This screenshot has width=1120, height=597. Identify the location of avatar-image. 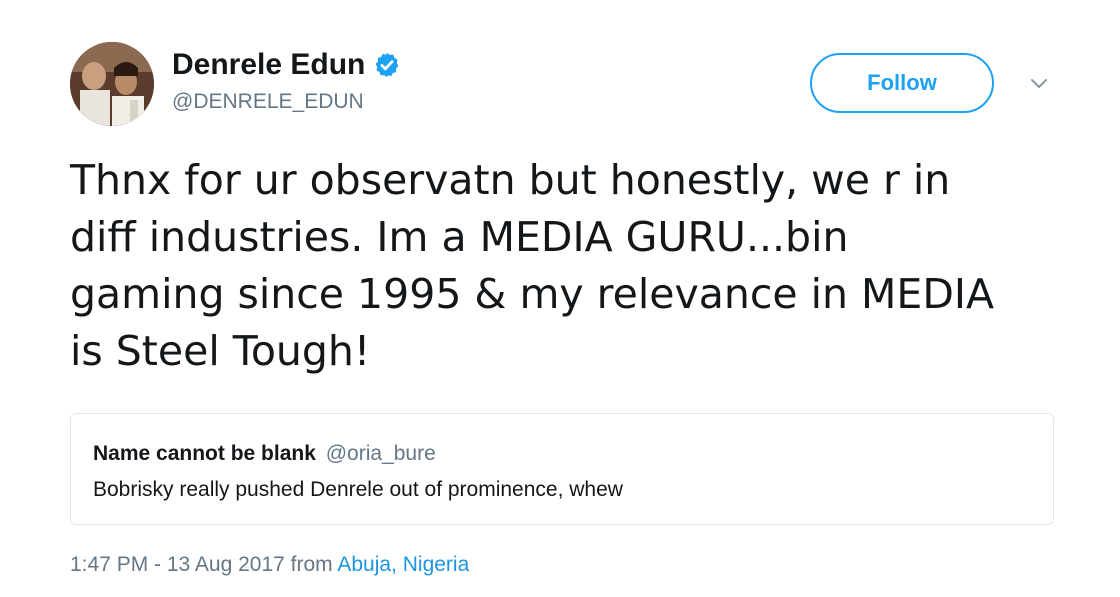
(112, 84).